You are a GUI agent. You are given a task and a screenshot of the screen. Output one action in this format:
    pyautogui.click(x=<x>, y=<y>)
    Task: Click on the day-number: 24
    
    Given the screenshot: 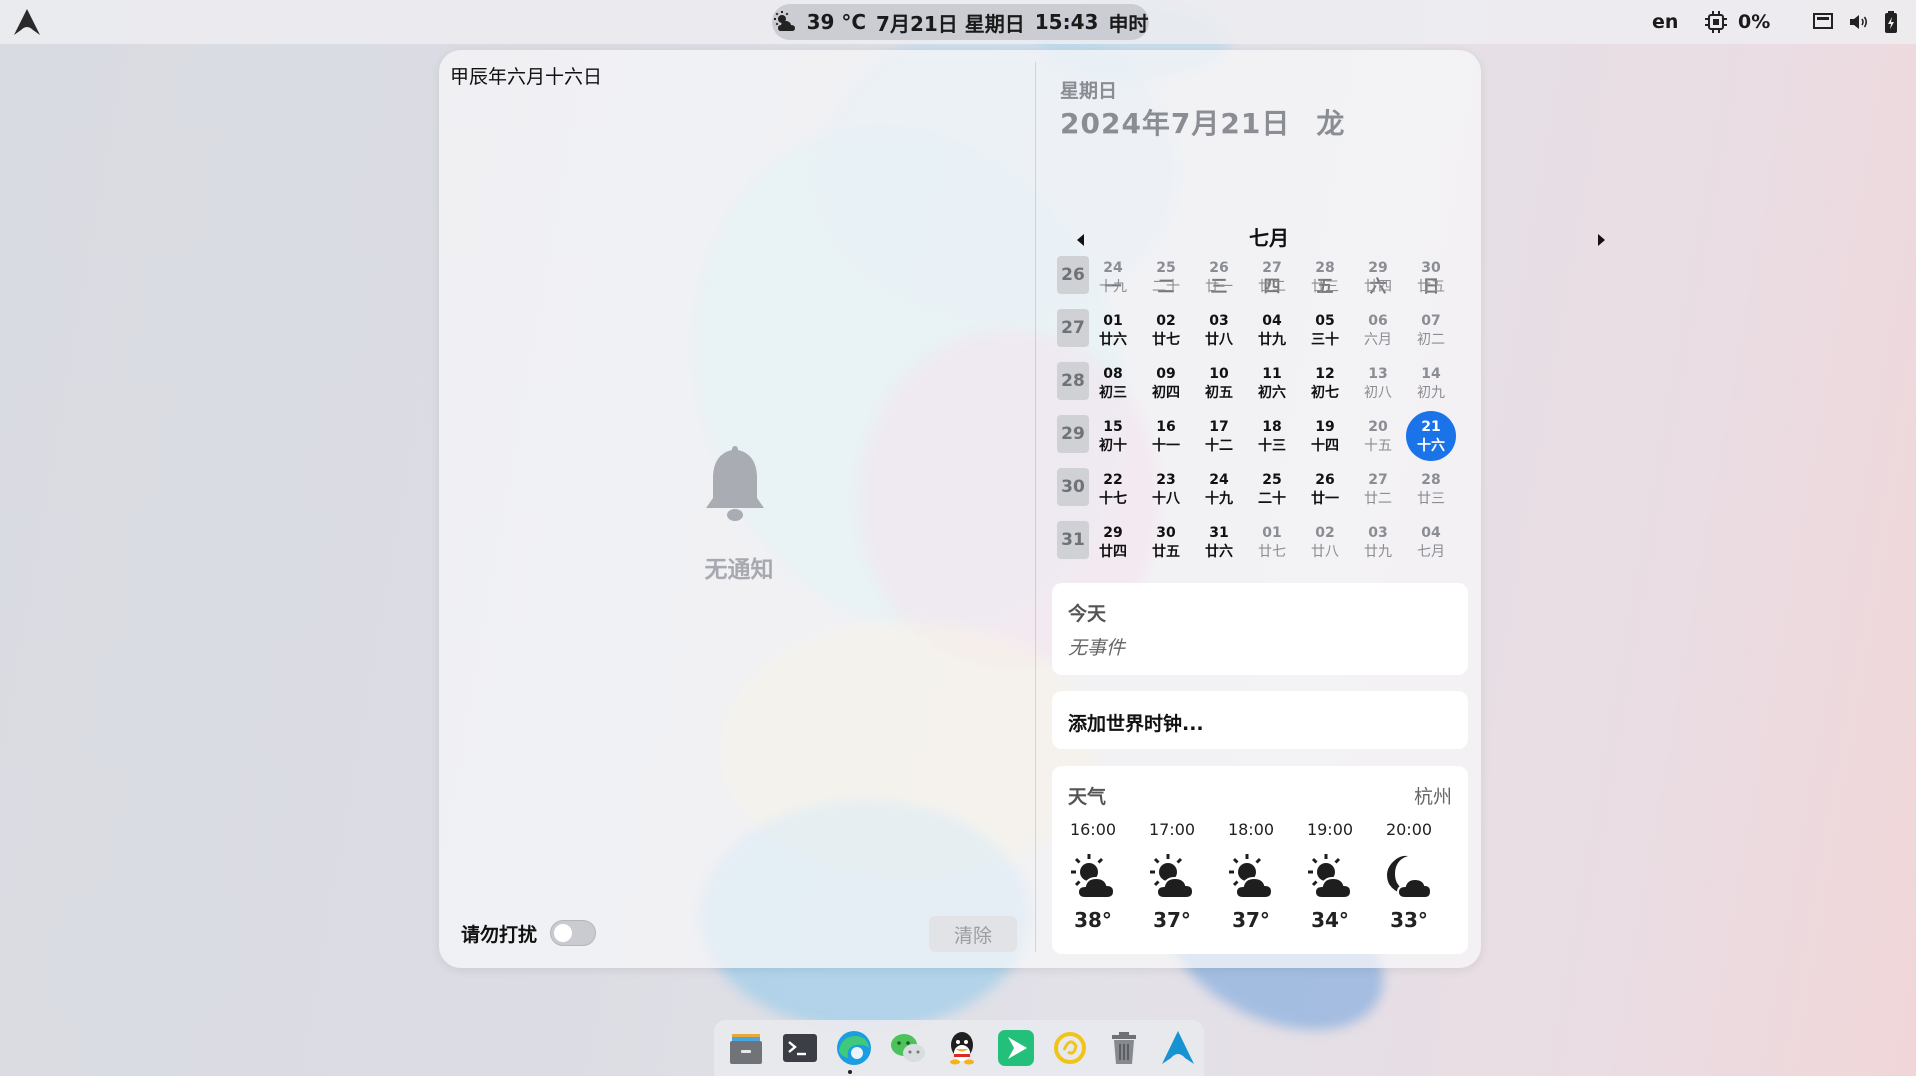 What is the action you would take?
    pyautogui.click(x=1113, y=268)
    